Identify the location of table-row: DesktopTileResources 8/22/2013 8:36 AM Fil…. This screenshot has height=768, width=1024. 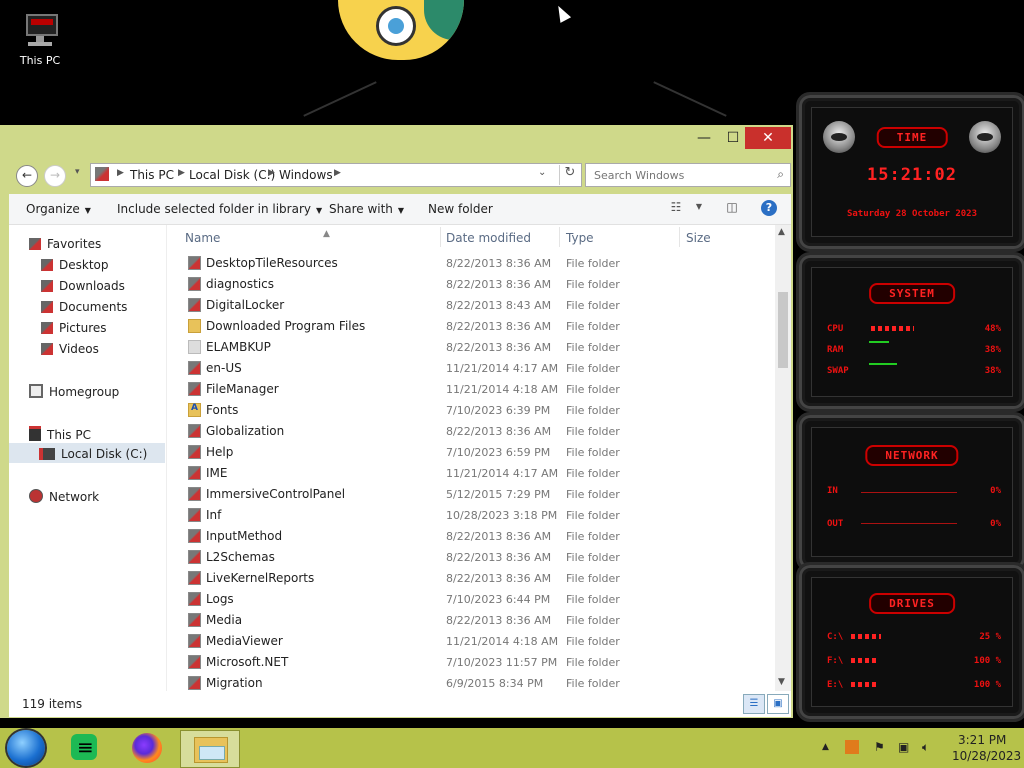
(470, 263).